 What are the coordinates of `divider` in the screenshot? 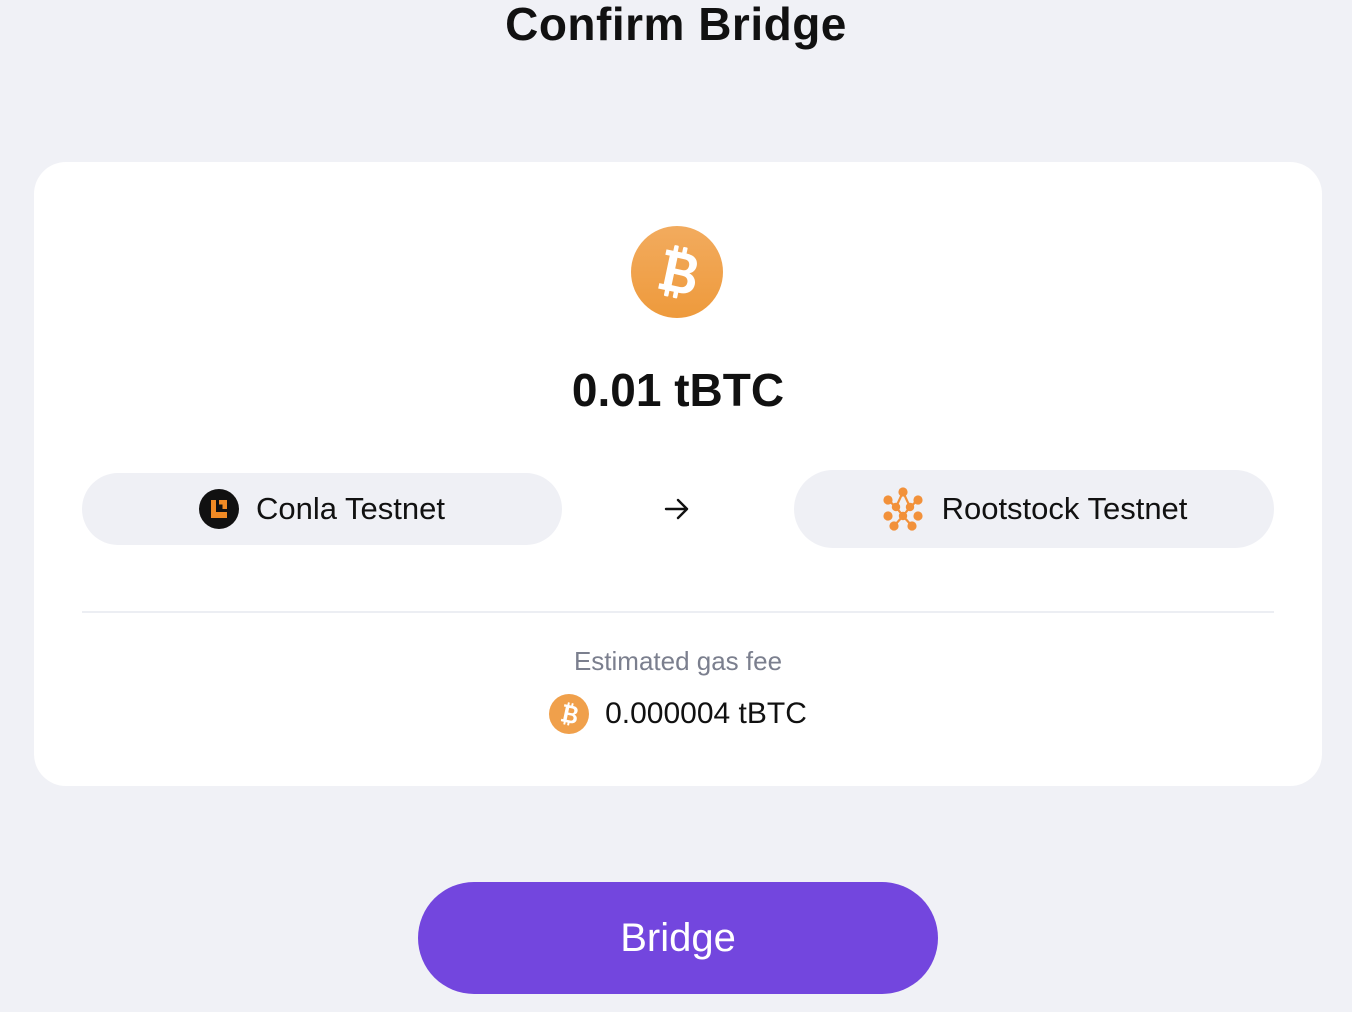 It's located at (678, 612).